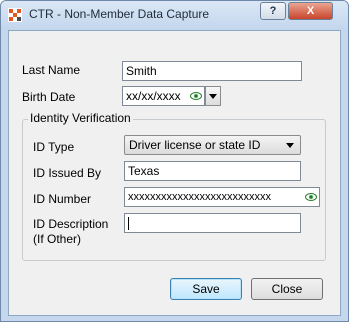 This screenshot has width=349, height=322. Describe the element at coordinates (80, 118) in the screenshot. I see `identity-verification-title: Identity Verification` at that location.